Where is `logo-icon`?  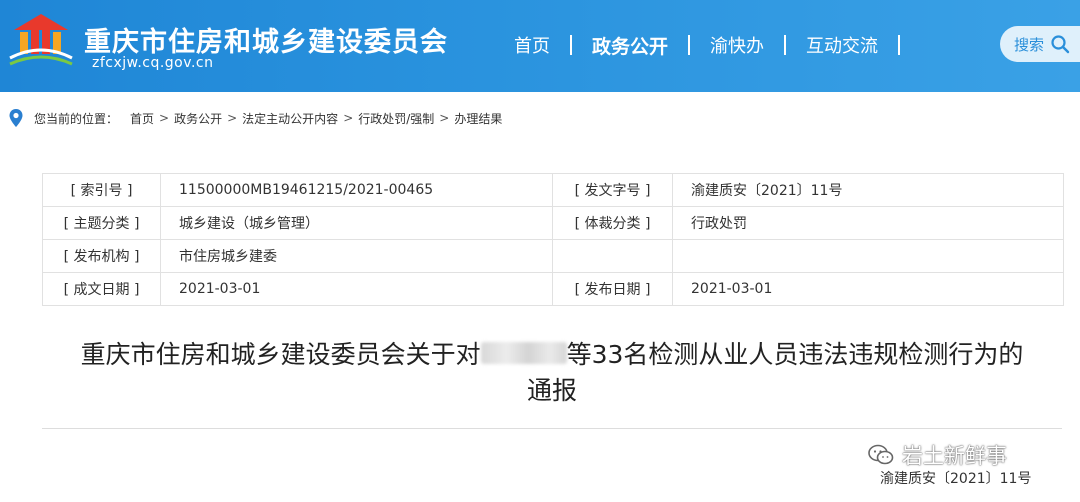
logo-icon is located at coordinates (41, 41).